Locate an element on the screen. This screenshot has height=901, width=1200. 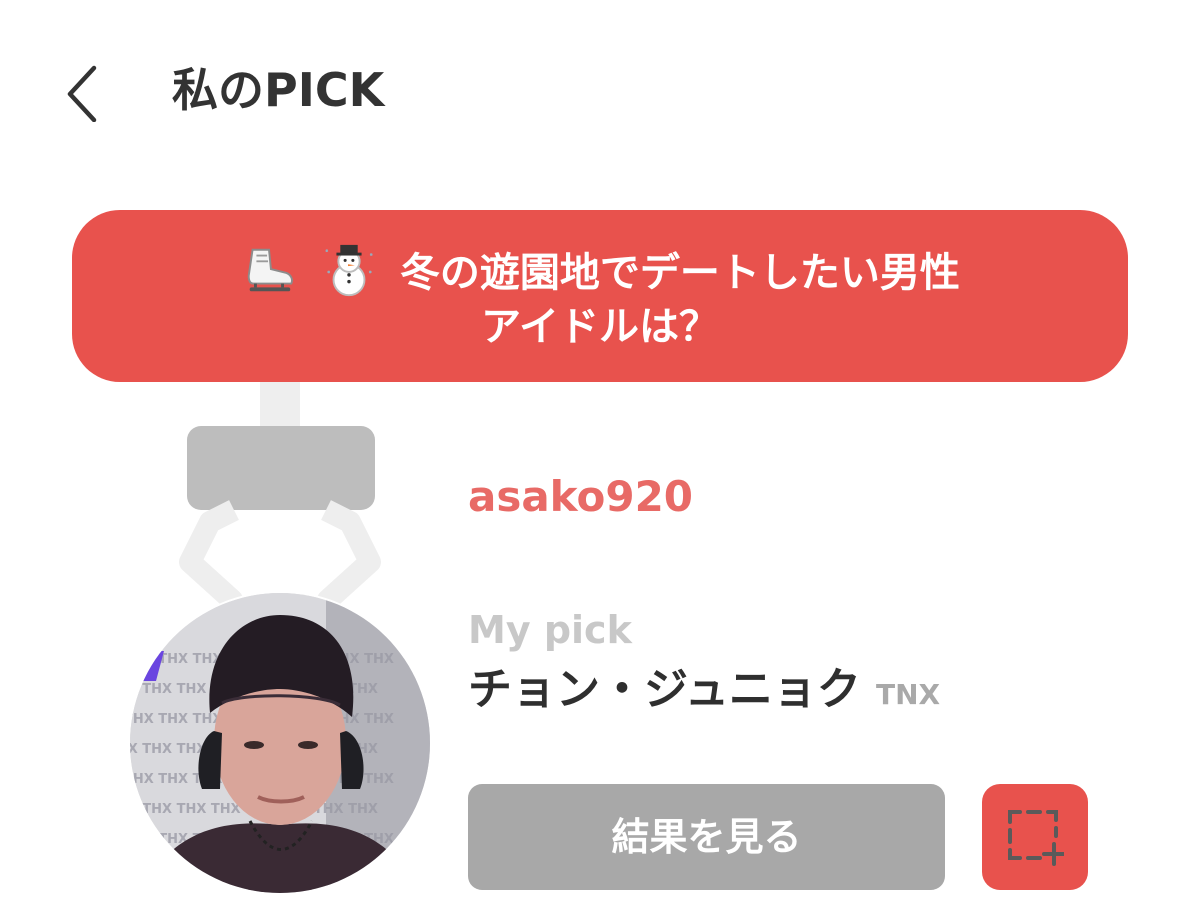
idol-name: チョン・ジュニョク is located at coordinates (664, 689).